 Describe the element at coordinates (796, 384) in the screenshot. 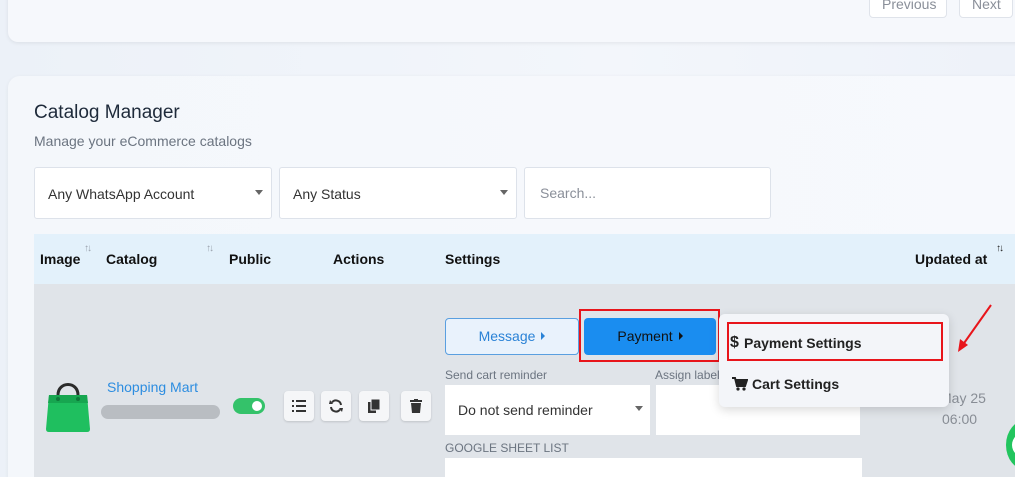

I see `menu-item-label: Cart Settings` at that location.